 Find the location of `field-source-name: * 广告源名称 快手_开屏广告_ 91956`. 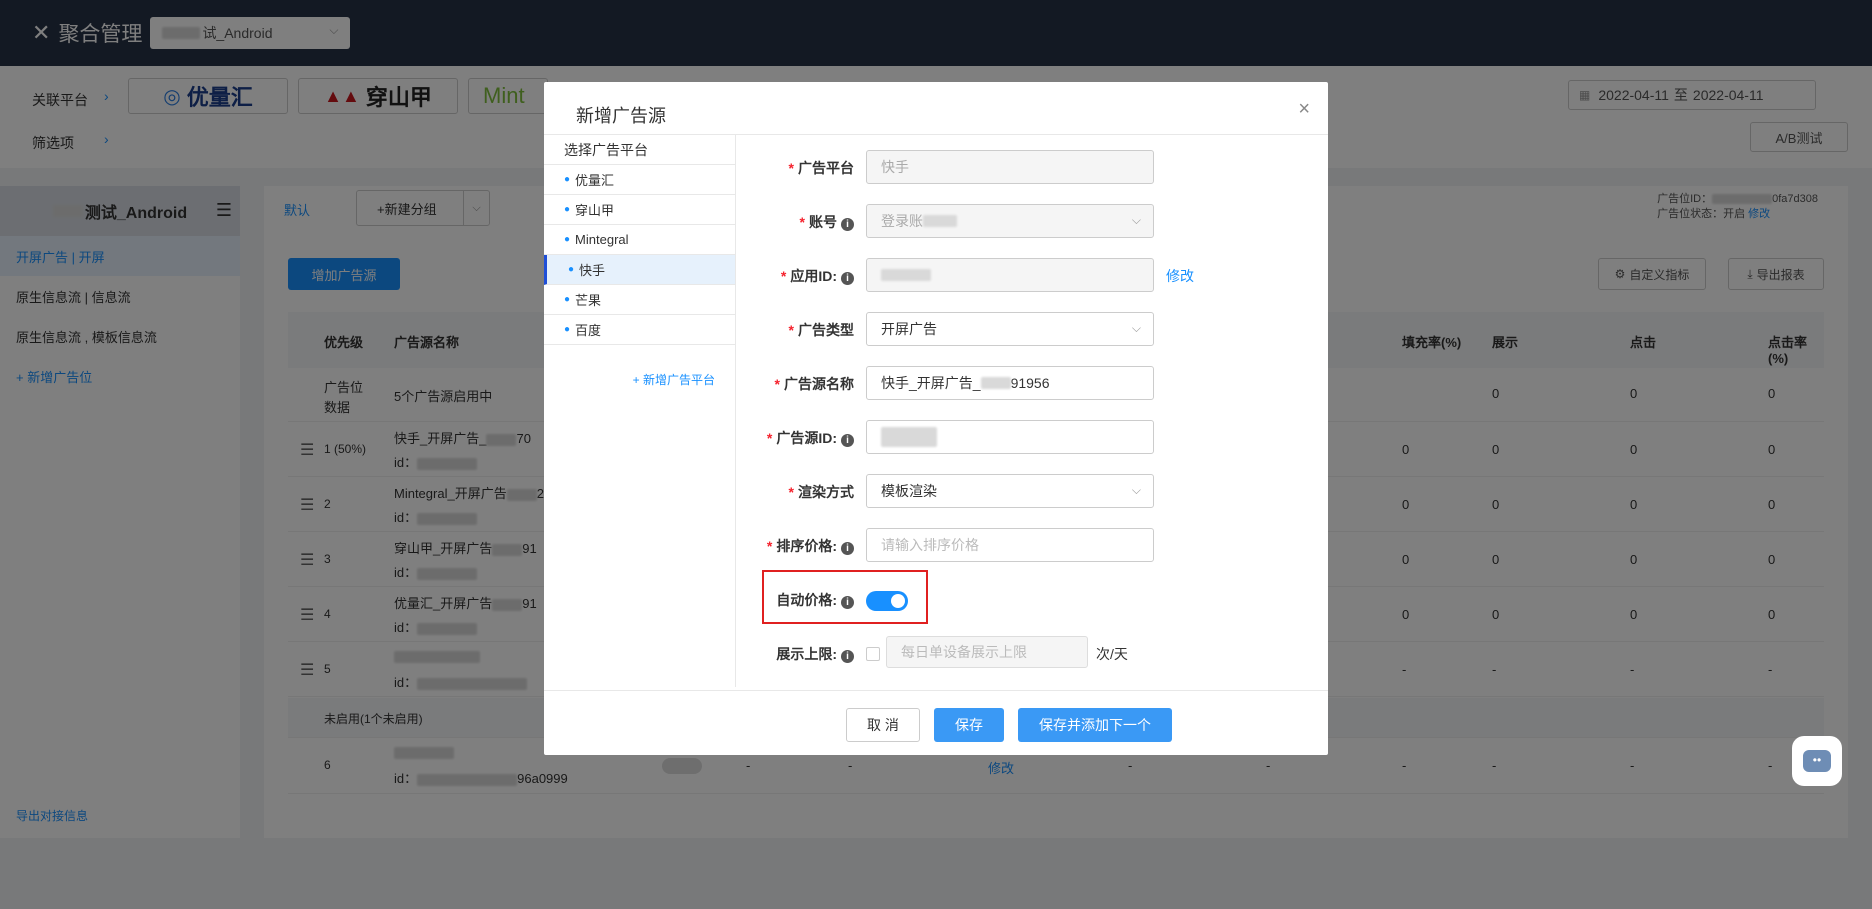

field-source-name: * 广告源名称 快手_开屏广告_ 91956 is located at coordinates (1032, 383).